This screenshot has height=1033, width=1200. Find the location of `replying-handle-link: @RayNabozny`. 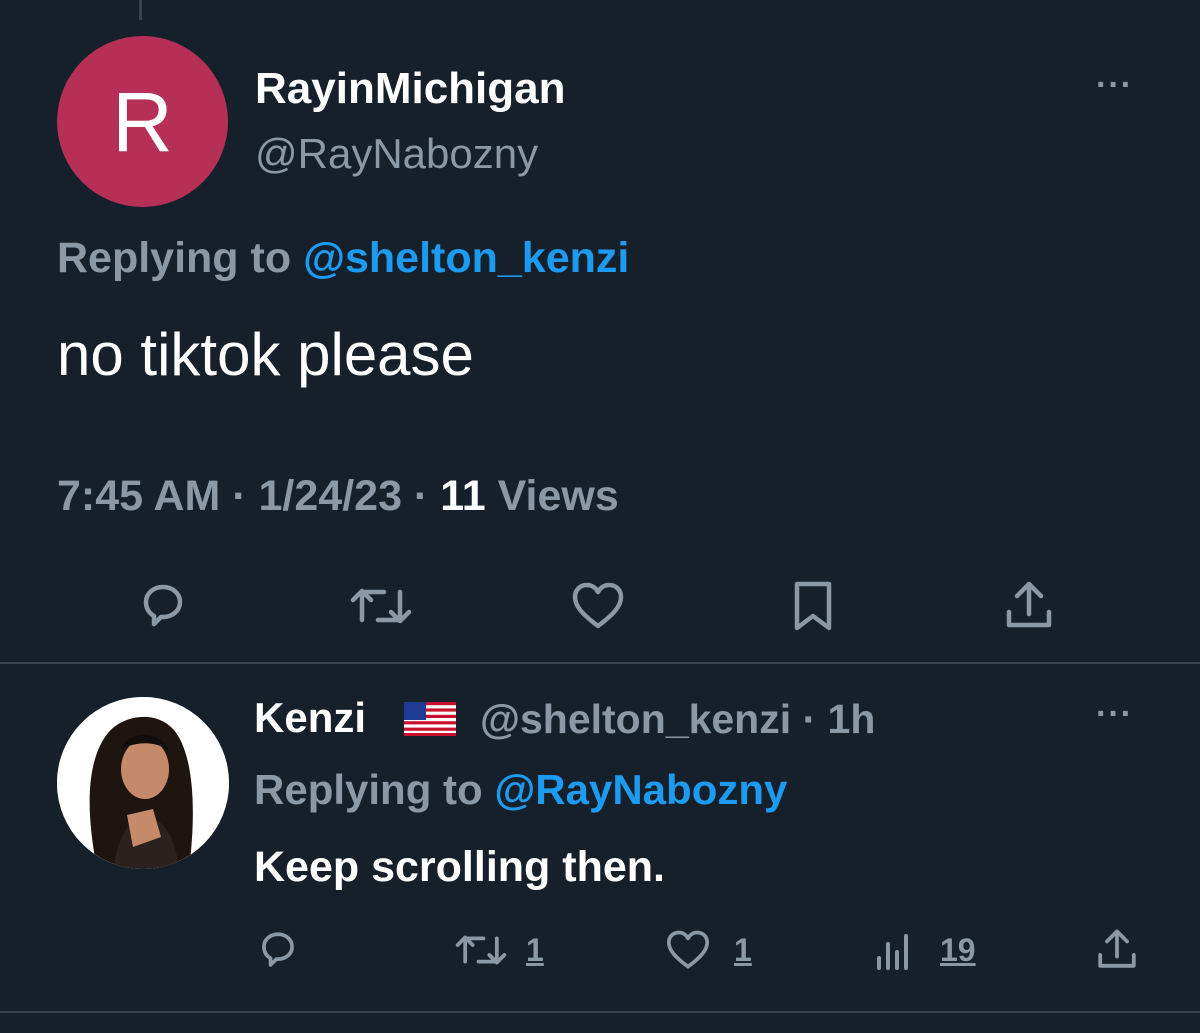

replying-handle-link: @RayNabozny is located at coordinates (640, 789).